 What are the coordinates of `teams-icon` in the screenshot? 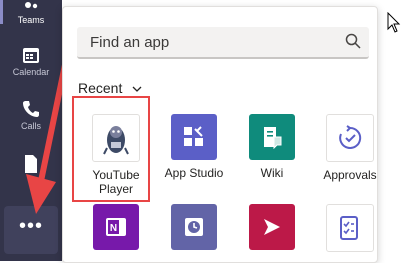 It's located at (31, 5).